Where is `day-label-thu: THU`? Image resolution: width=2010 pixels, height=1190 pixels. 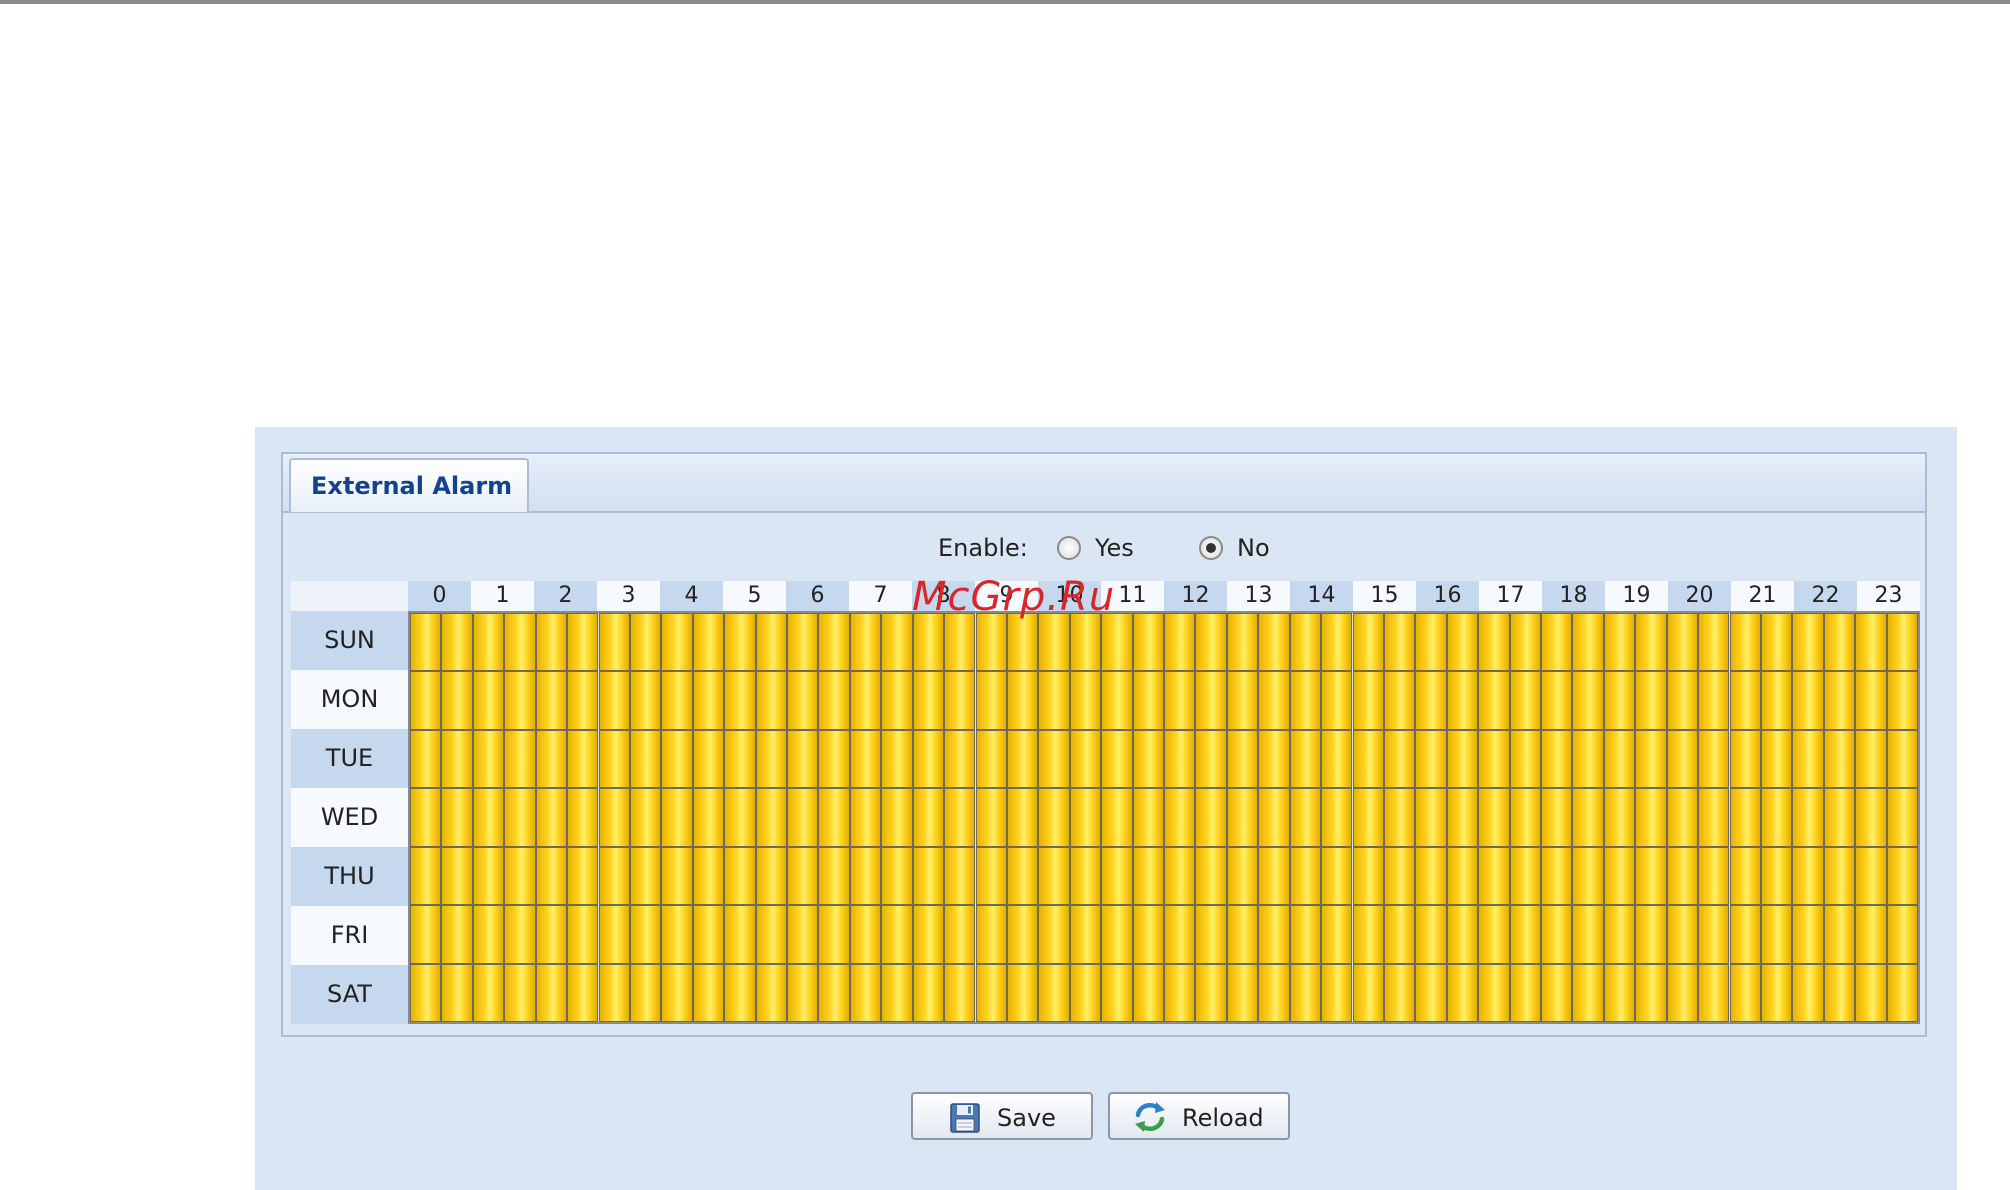
day-label-thu: THU is located at coordinates (349, 876).